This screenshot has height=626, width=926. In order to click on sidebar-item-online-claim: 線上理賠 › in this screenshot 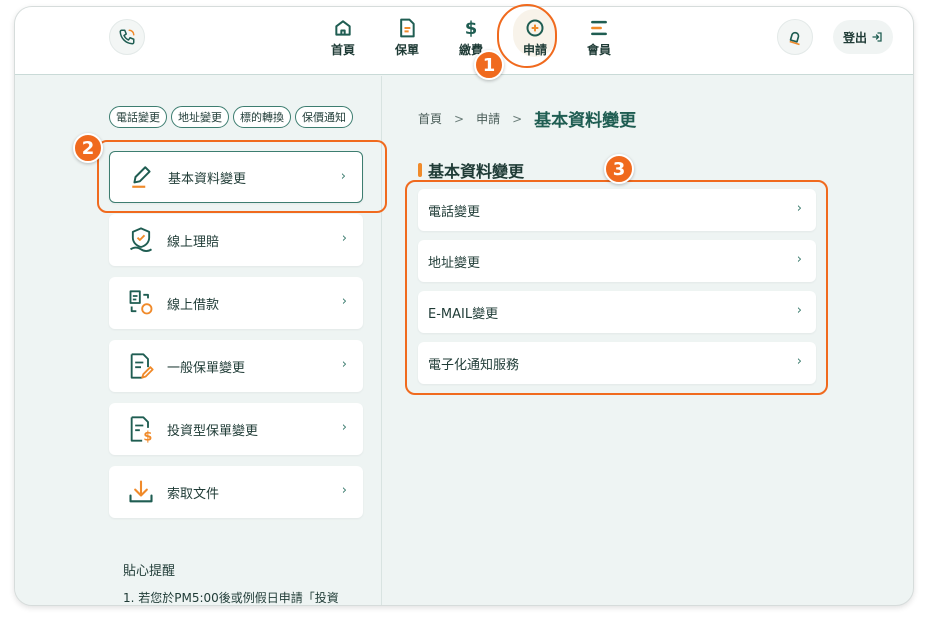, I will do `click(236, 240)`.